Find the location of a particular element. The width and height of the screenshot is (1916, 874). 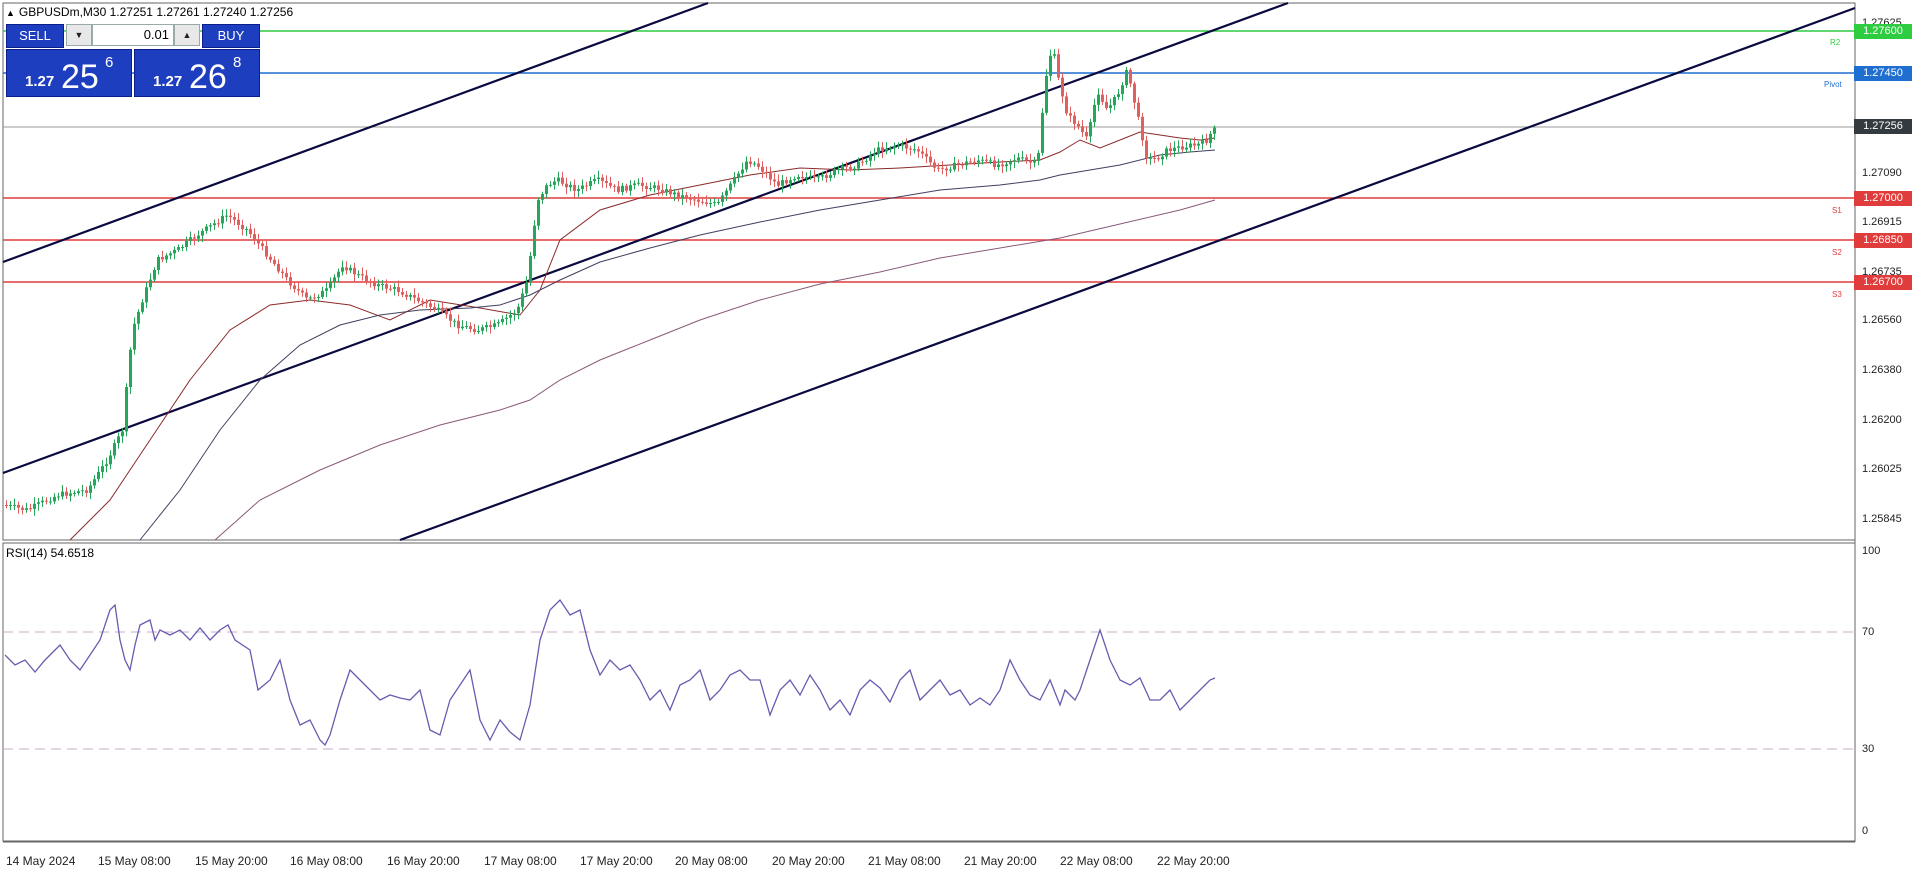

rsi-line is located at coordinates (610, 672).